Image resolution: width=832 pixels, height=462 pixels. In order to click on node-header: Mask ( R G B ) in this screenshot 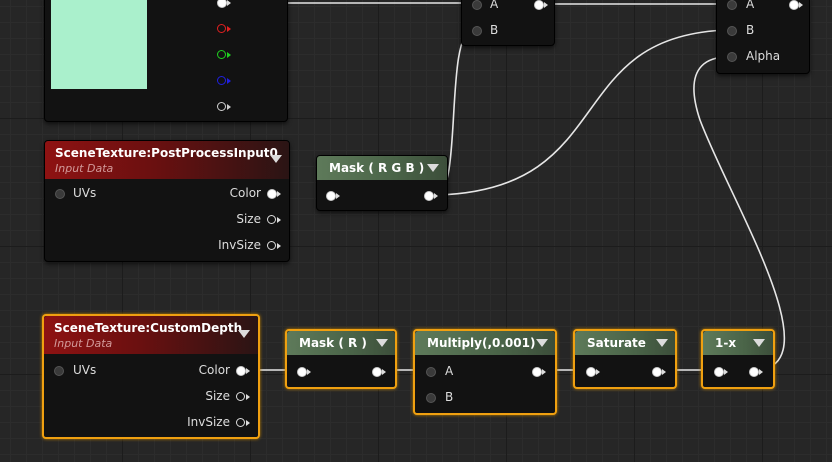, I will do `click(382, 168)`.